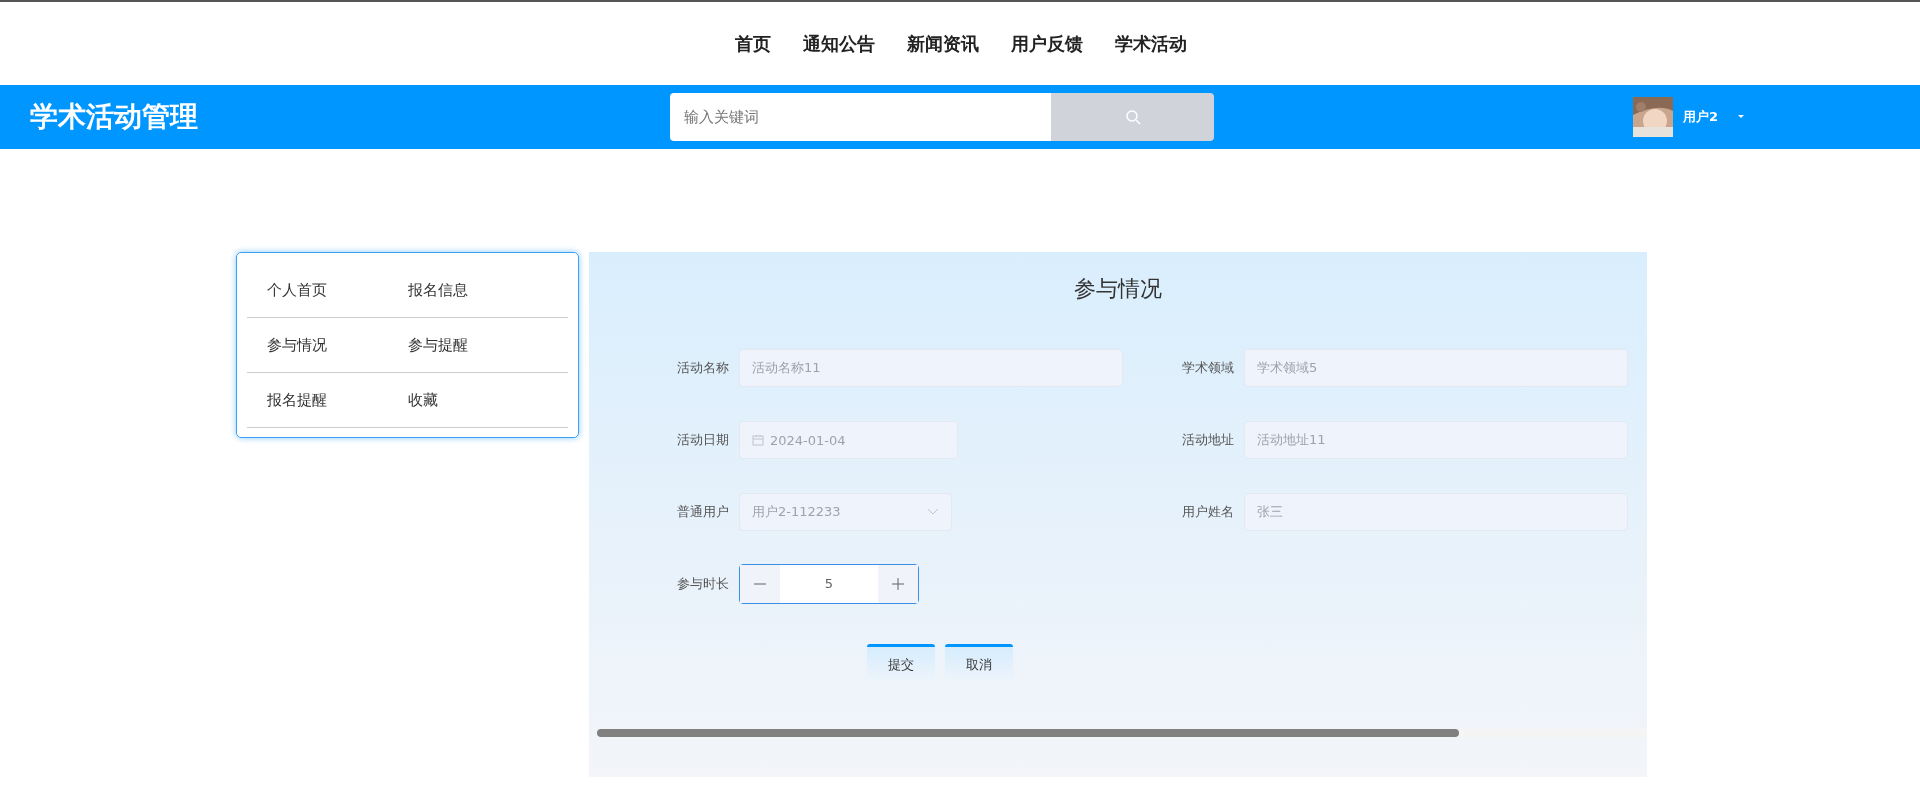 Image resolution: width=1920 pixels, height=797 pixels. What do you see at coordinates (1207, 440) in the screenshot?
I see `field-label: 活动地址` at bounding box center [1207, 440].